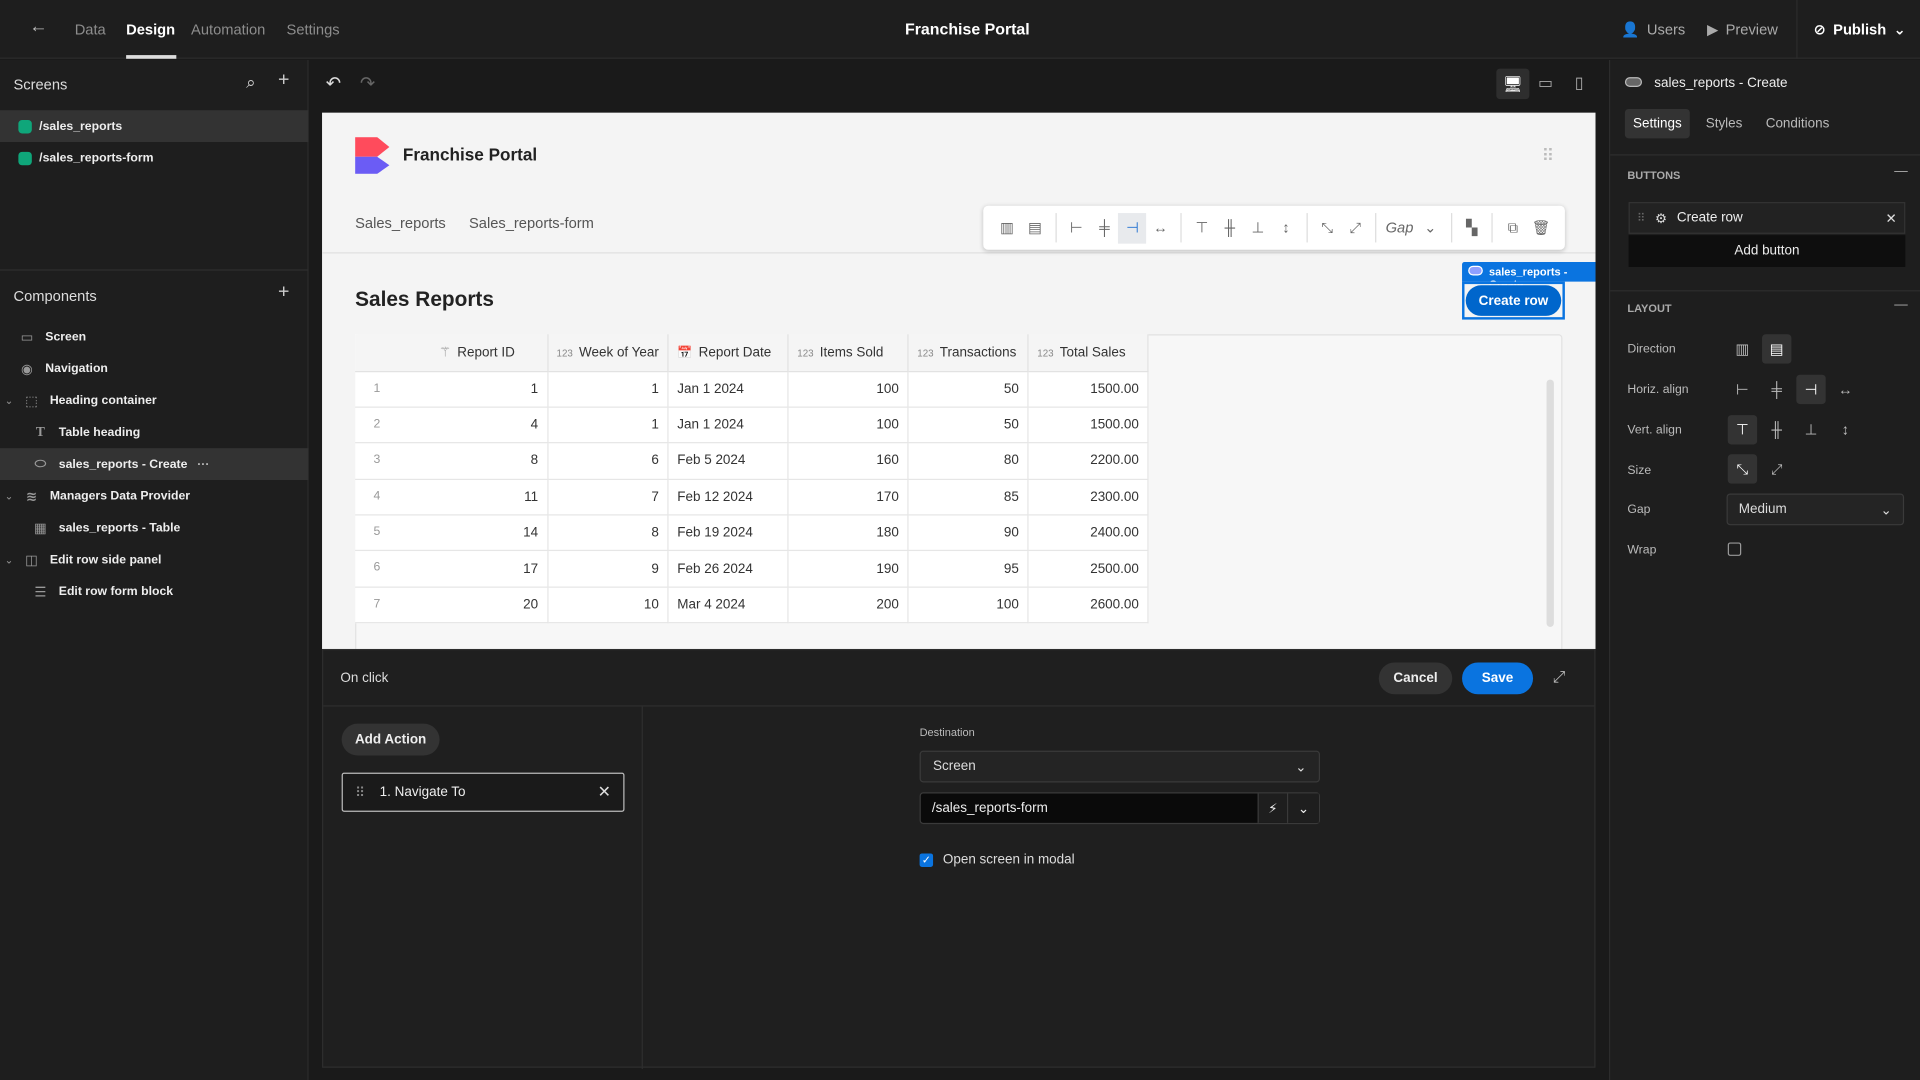 Image resolution: width=1920 pixels, height=1080 pixels. I want to click on create-row-button: Create row, so click(1513, 300).